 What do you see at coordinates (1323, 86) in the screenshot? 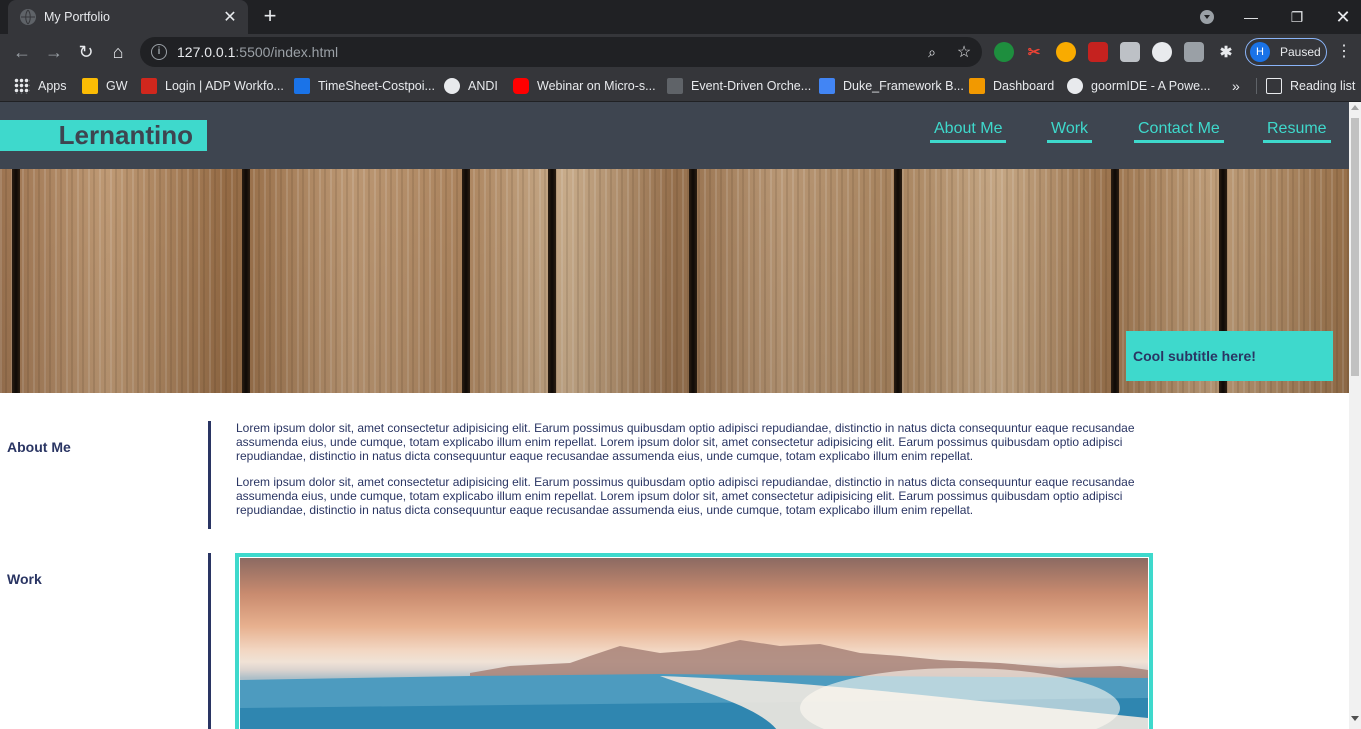
I see `reading-list-label: Reading list` at bounding box center [1323, 86].